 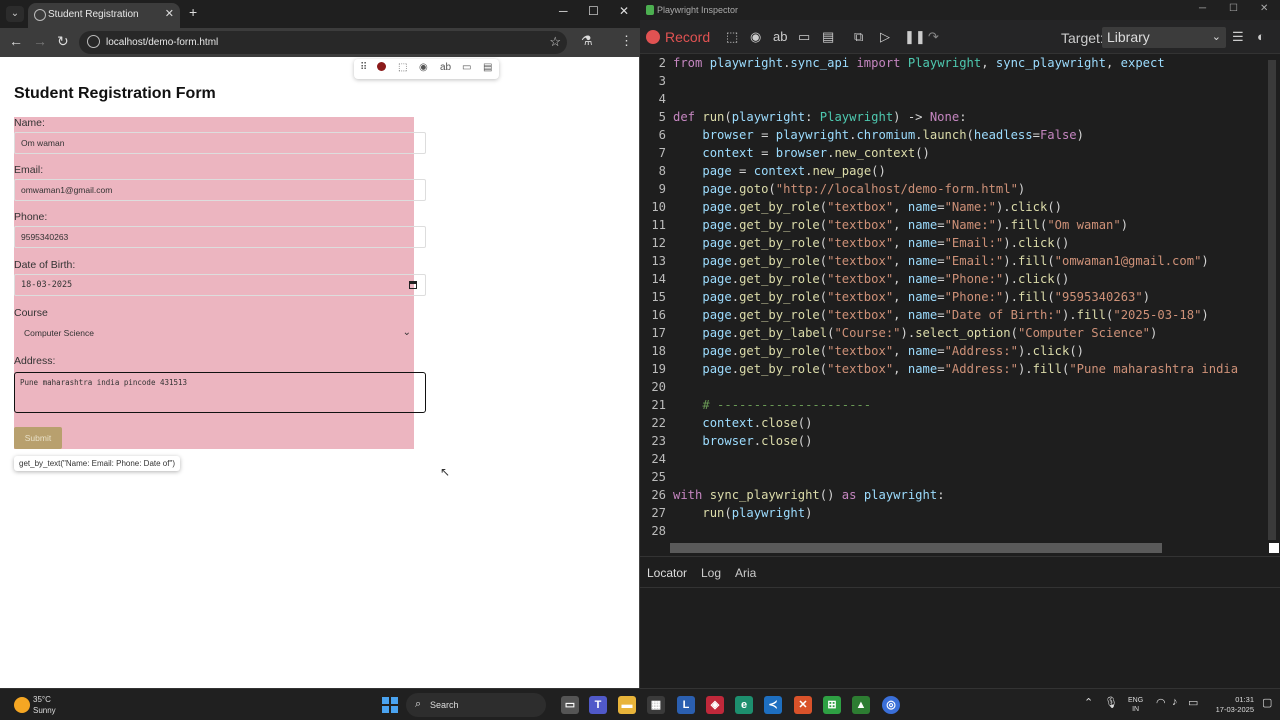 What do you see at coordinates (658, 513) in the screenshot?
I see `line-number: 27` at bounding box center [658, 513].